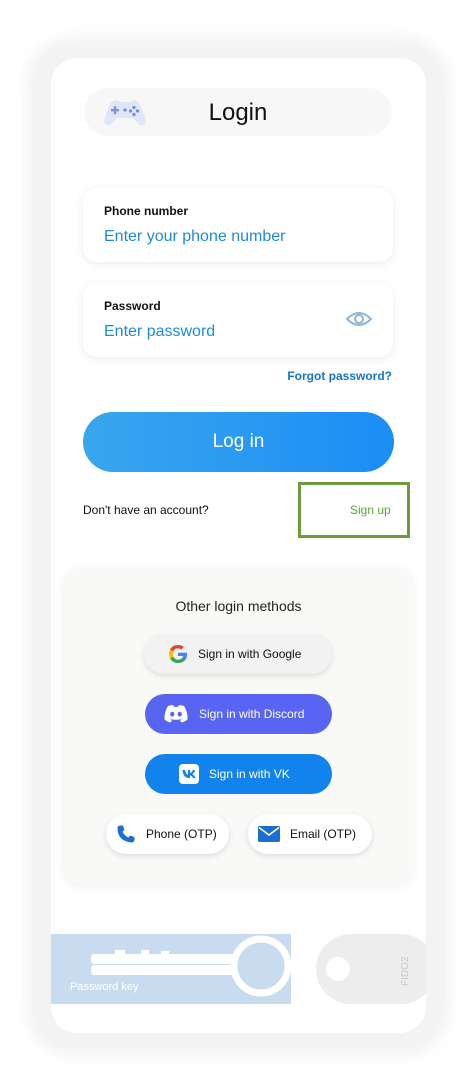 Image resolution: width=473 pixels, height=1074 pixels. I want to click on phone-otp-button: Phone (OTP), so click(167, 834).